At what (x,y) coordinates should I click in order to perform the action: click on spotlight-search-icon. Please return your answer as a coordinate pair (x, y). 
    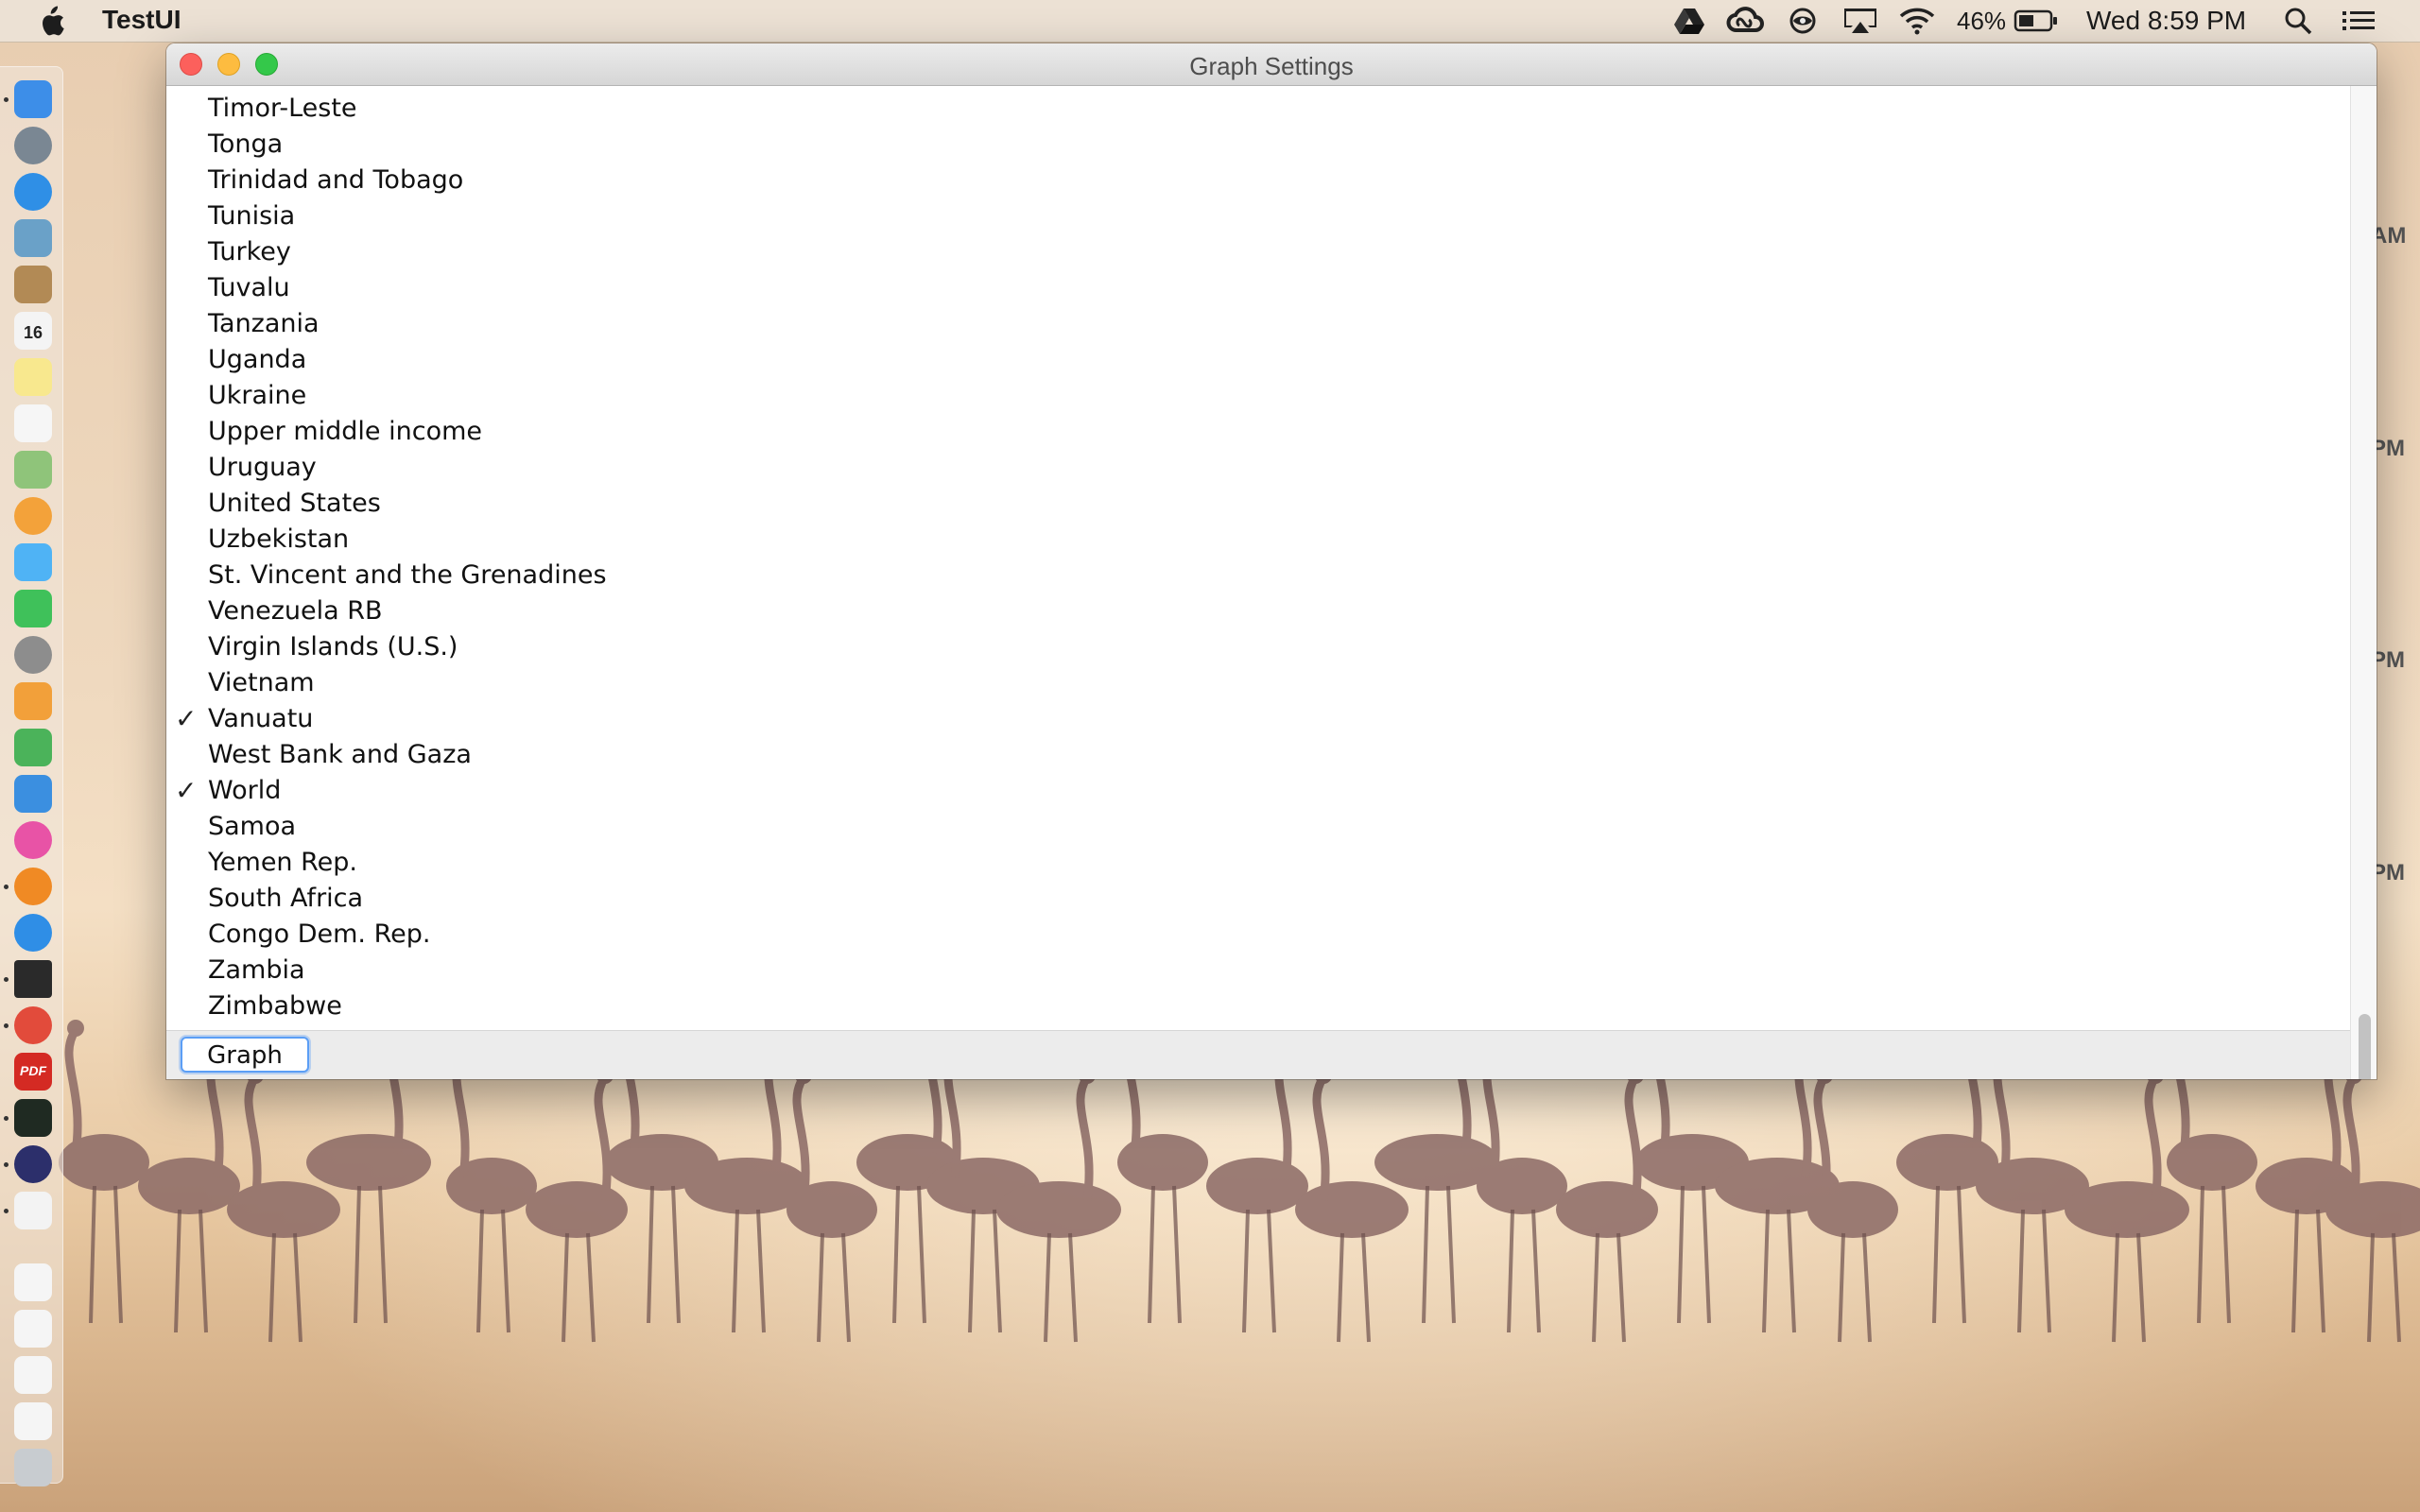
    Looking at the image, I should click on (2298, 21).